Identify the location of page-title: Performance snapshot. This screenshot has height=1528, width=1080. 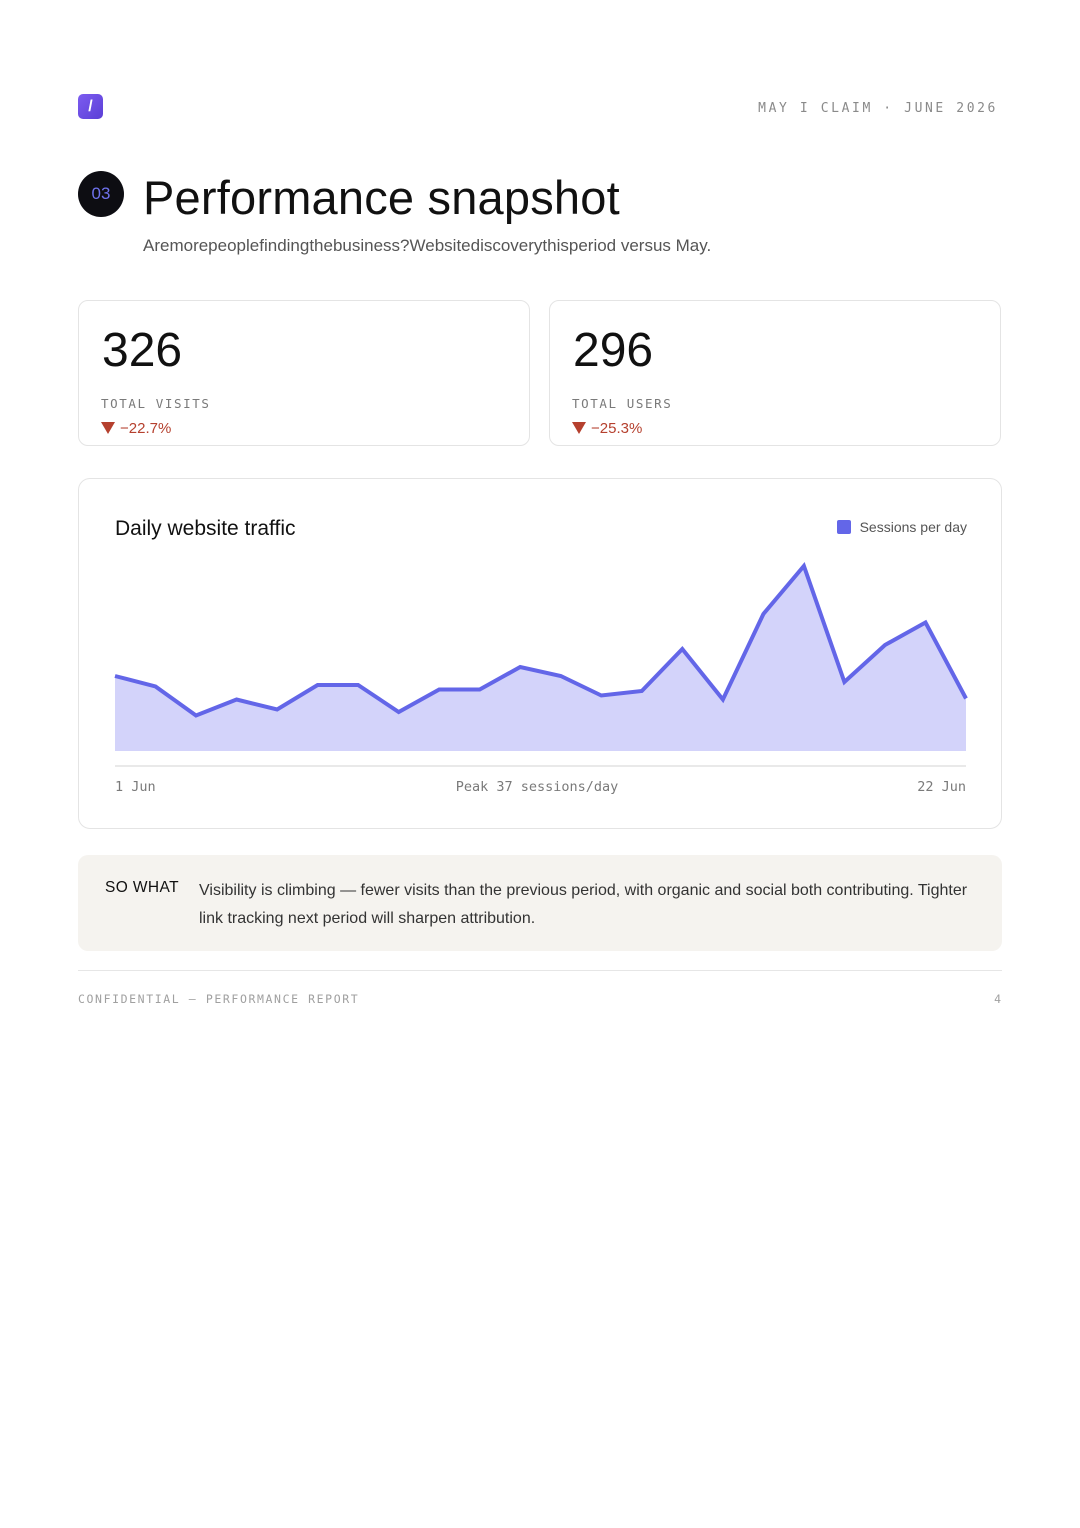
(381, 197).